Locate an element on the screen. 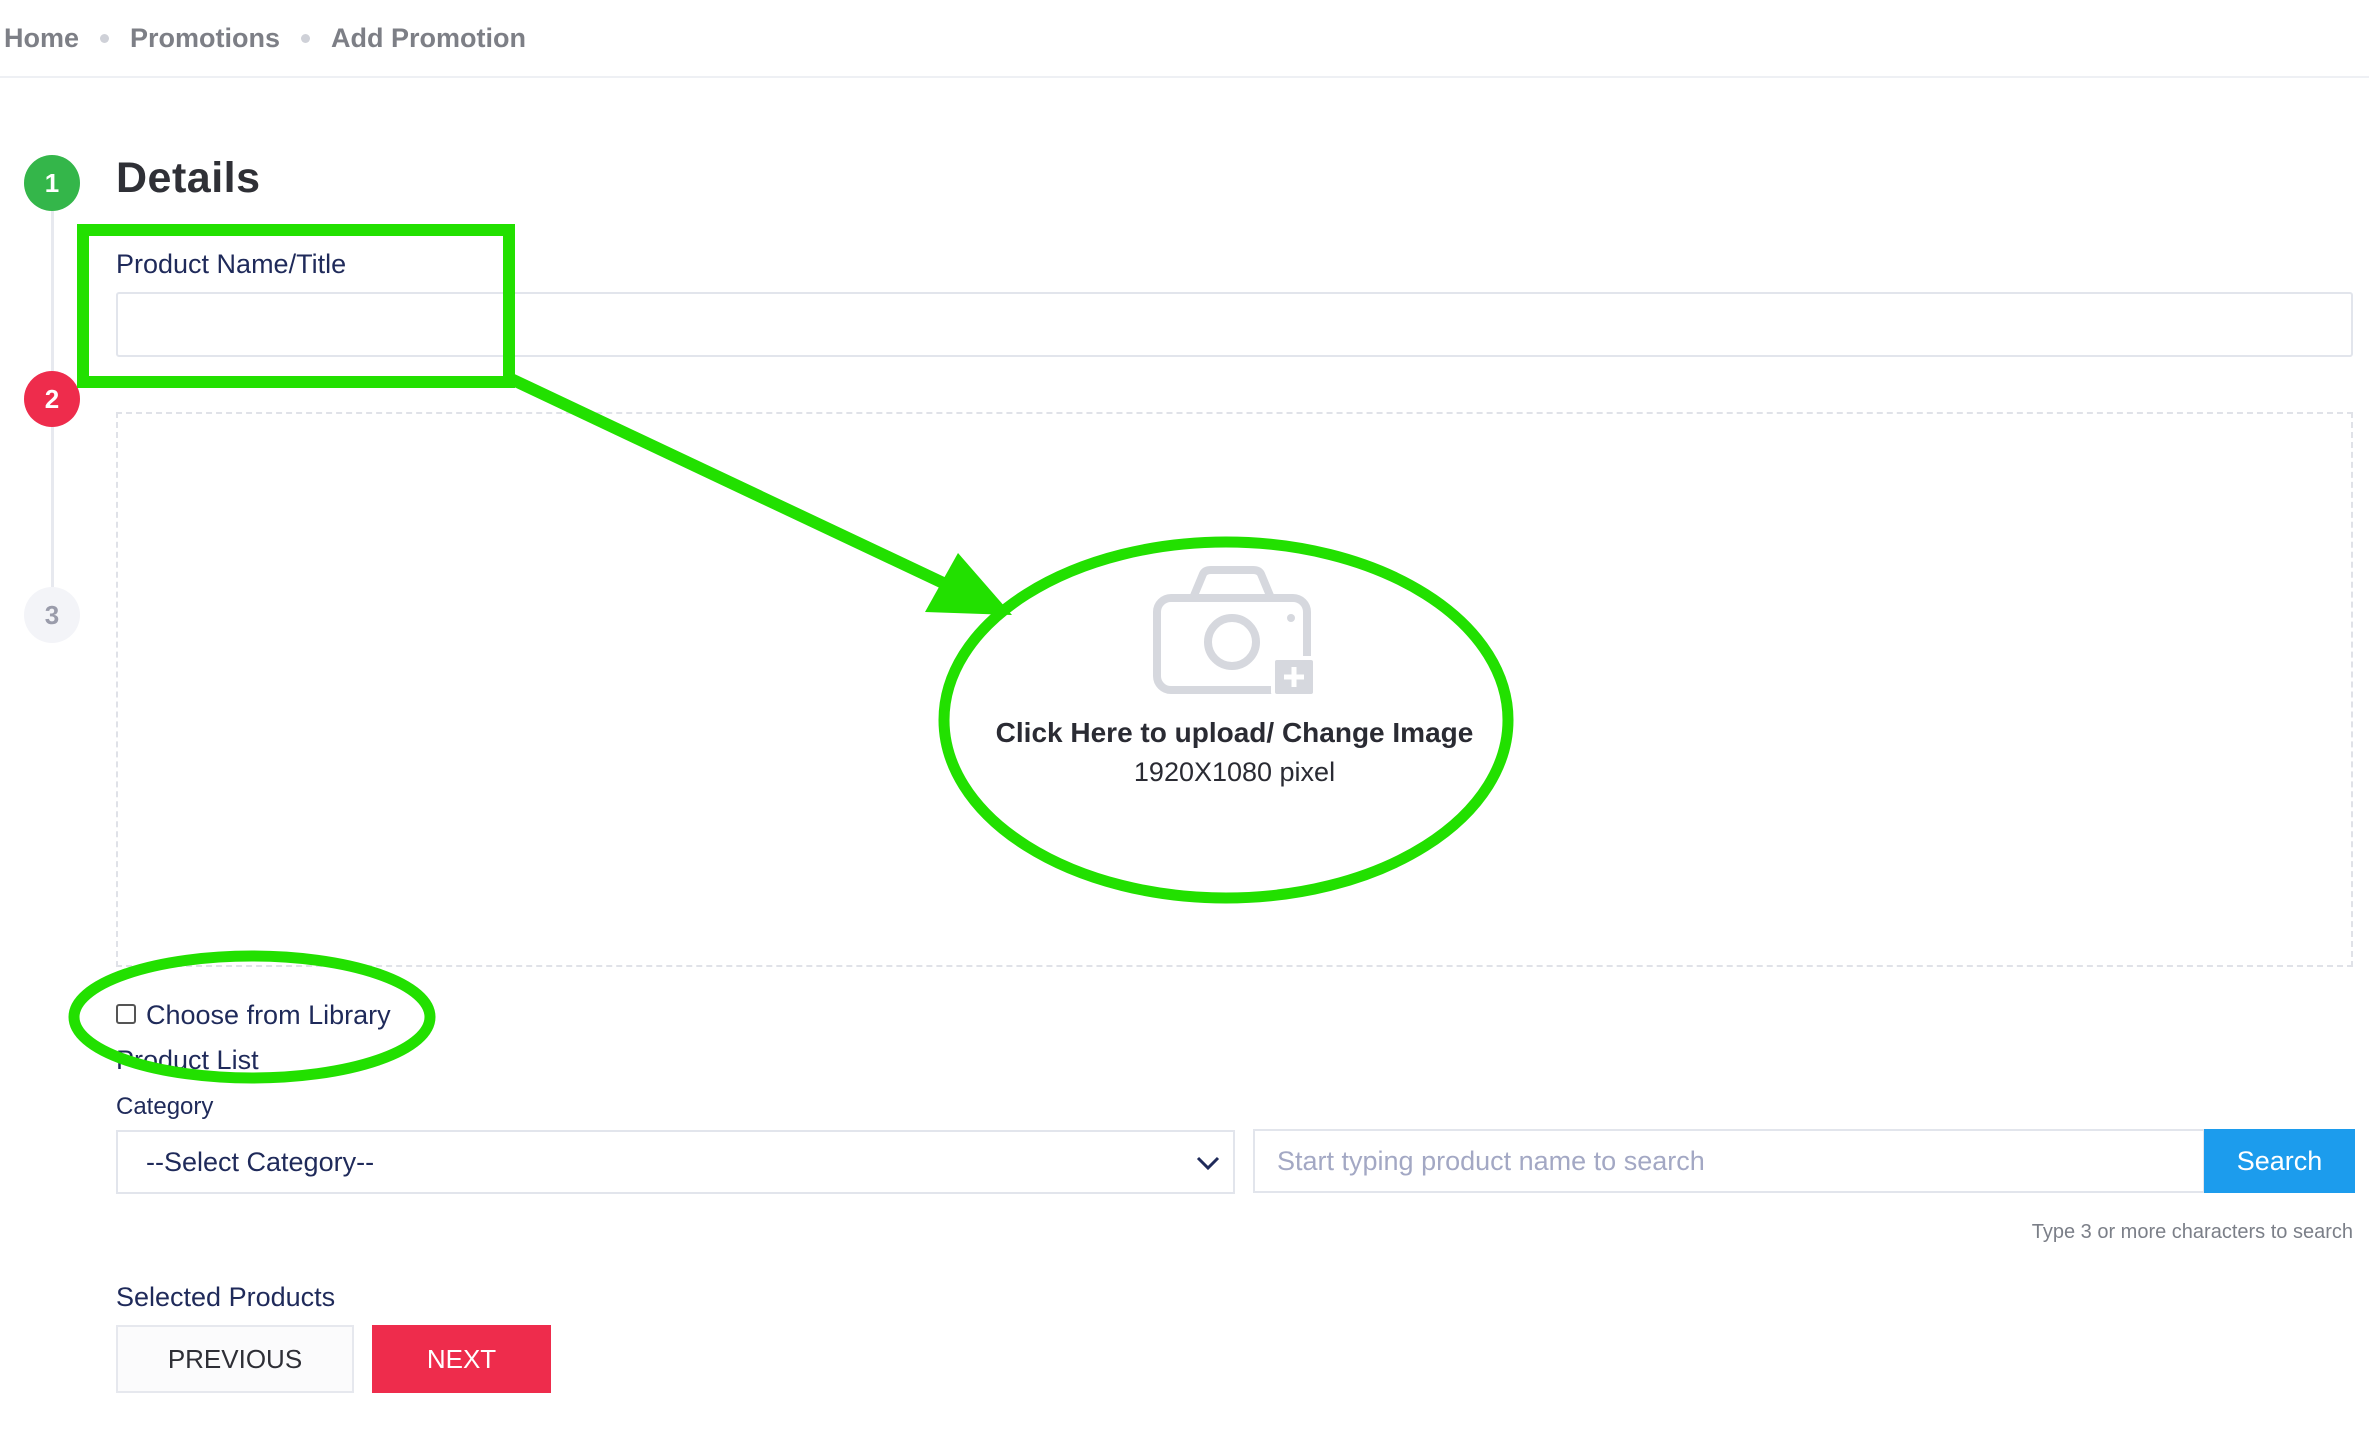 The height and width of the screenshot is (1455, 2369). upload-resolution: 1920X1080 pixel is located at coordinates (1234, 772).